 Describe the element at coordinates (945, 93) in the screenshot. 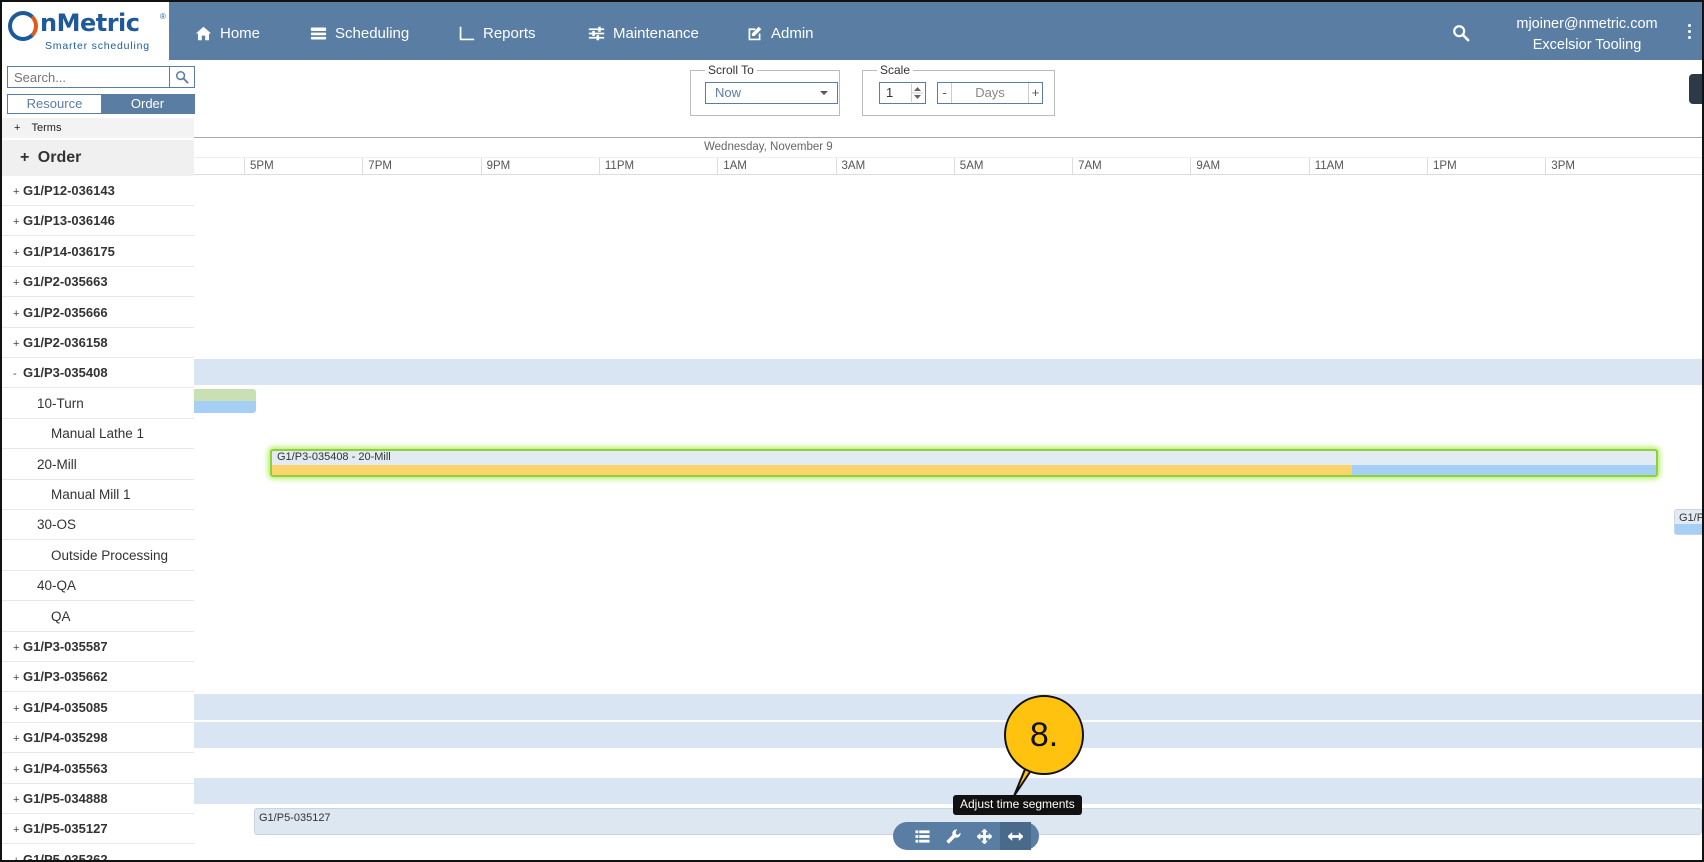

I see `scale-minus-button: -` at that location.